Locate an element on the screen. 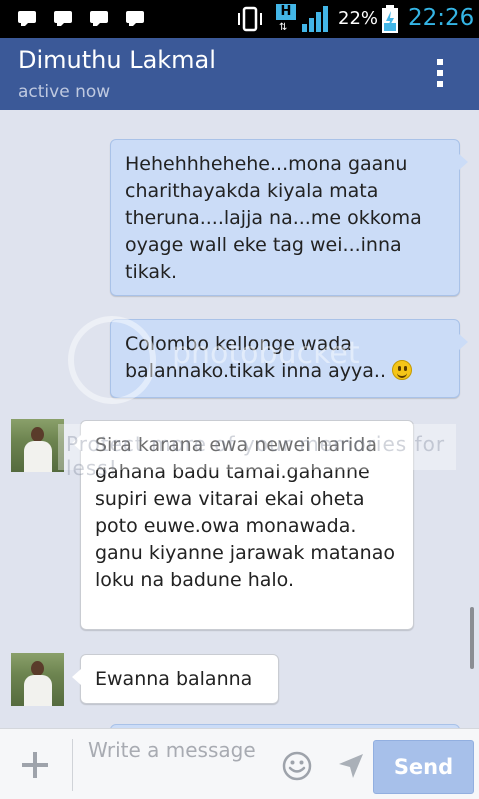 The width and height of the screenshot is (479, 799). status-bar: H ⇅ 22% 22:26 is located at coordinates (239, 19).